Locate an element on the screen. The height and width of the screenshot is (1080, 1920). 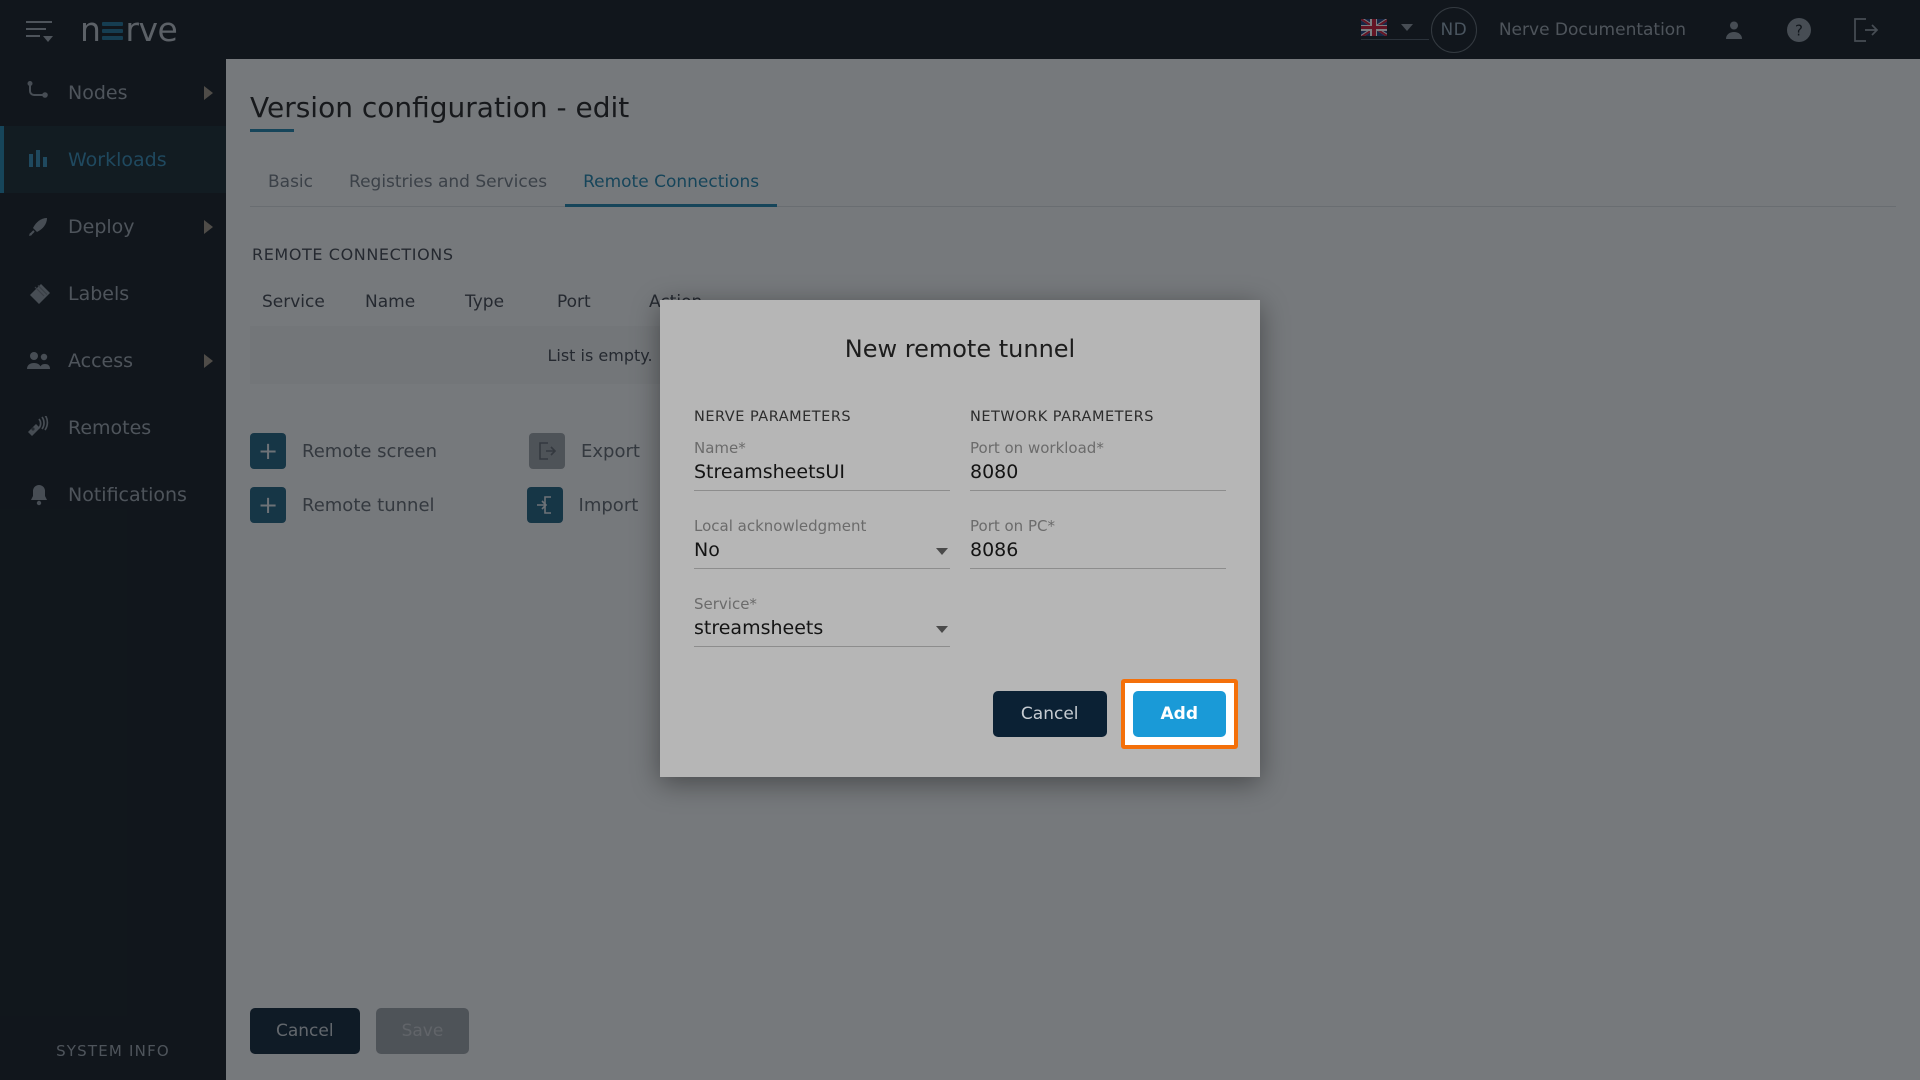
name-field: Name* StreamsheetsUI is located at coordinates (822, 465).